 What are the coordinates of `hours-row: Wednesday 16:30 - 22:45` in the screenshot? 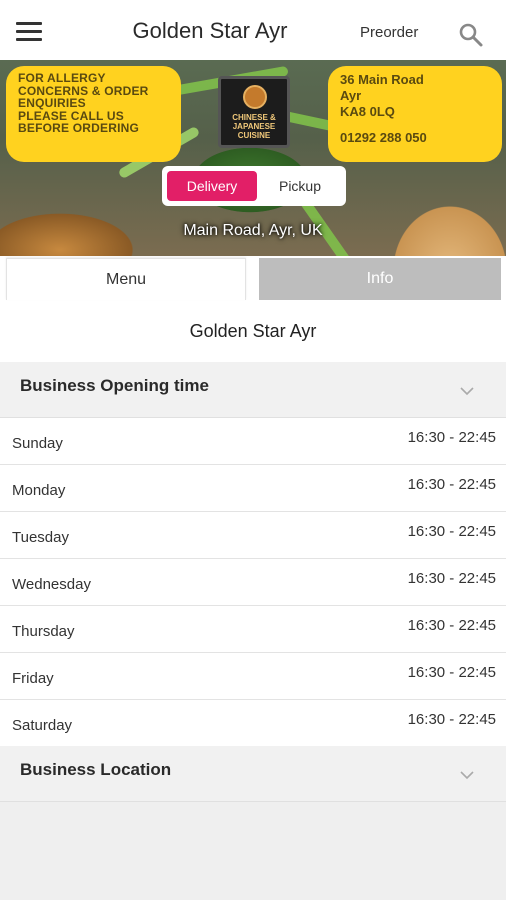 It's located at (253, 582).